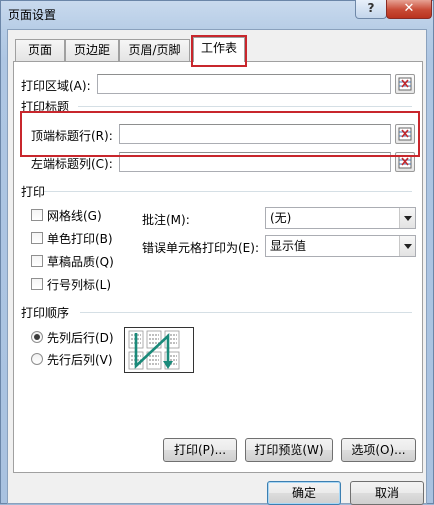 The width and height of the screenshot is (434, 505). I want to click on print-area-picker-icon, so click(405, 84).